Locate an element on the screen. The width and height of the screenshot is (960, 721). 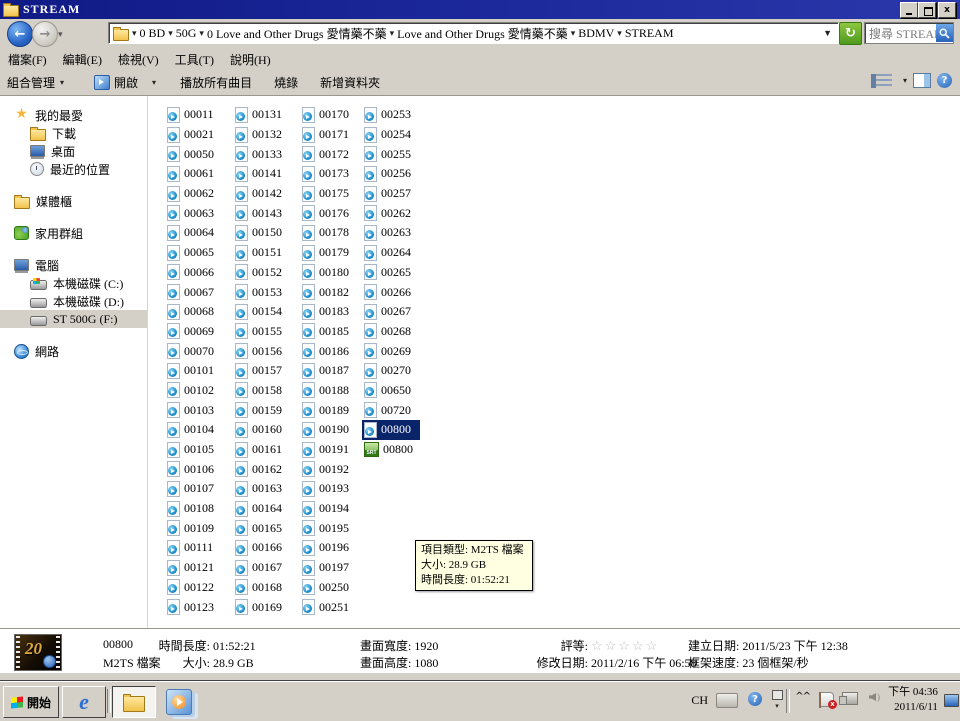
rating-stars: ☆☆☆☆☆ is located at coordinates (625, 645).